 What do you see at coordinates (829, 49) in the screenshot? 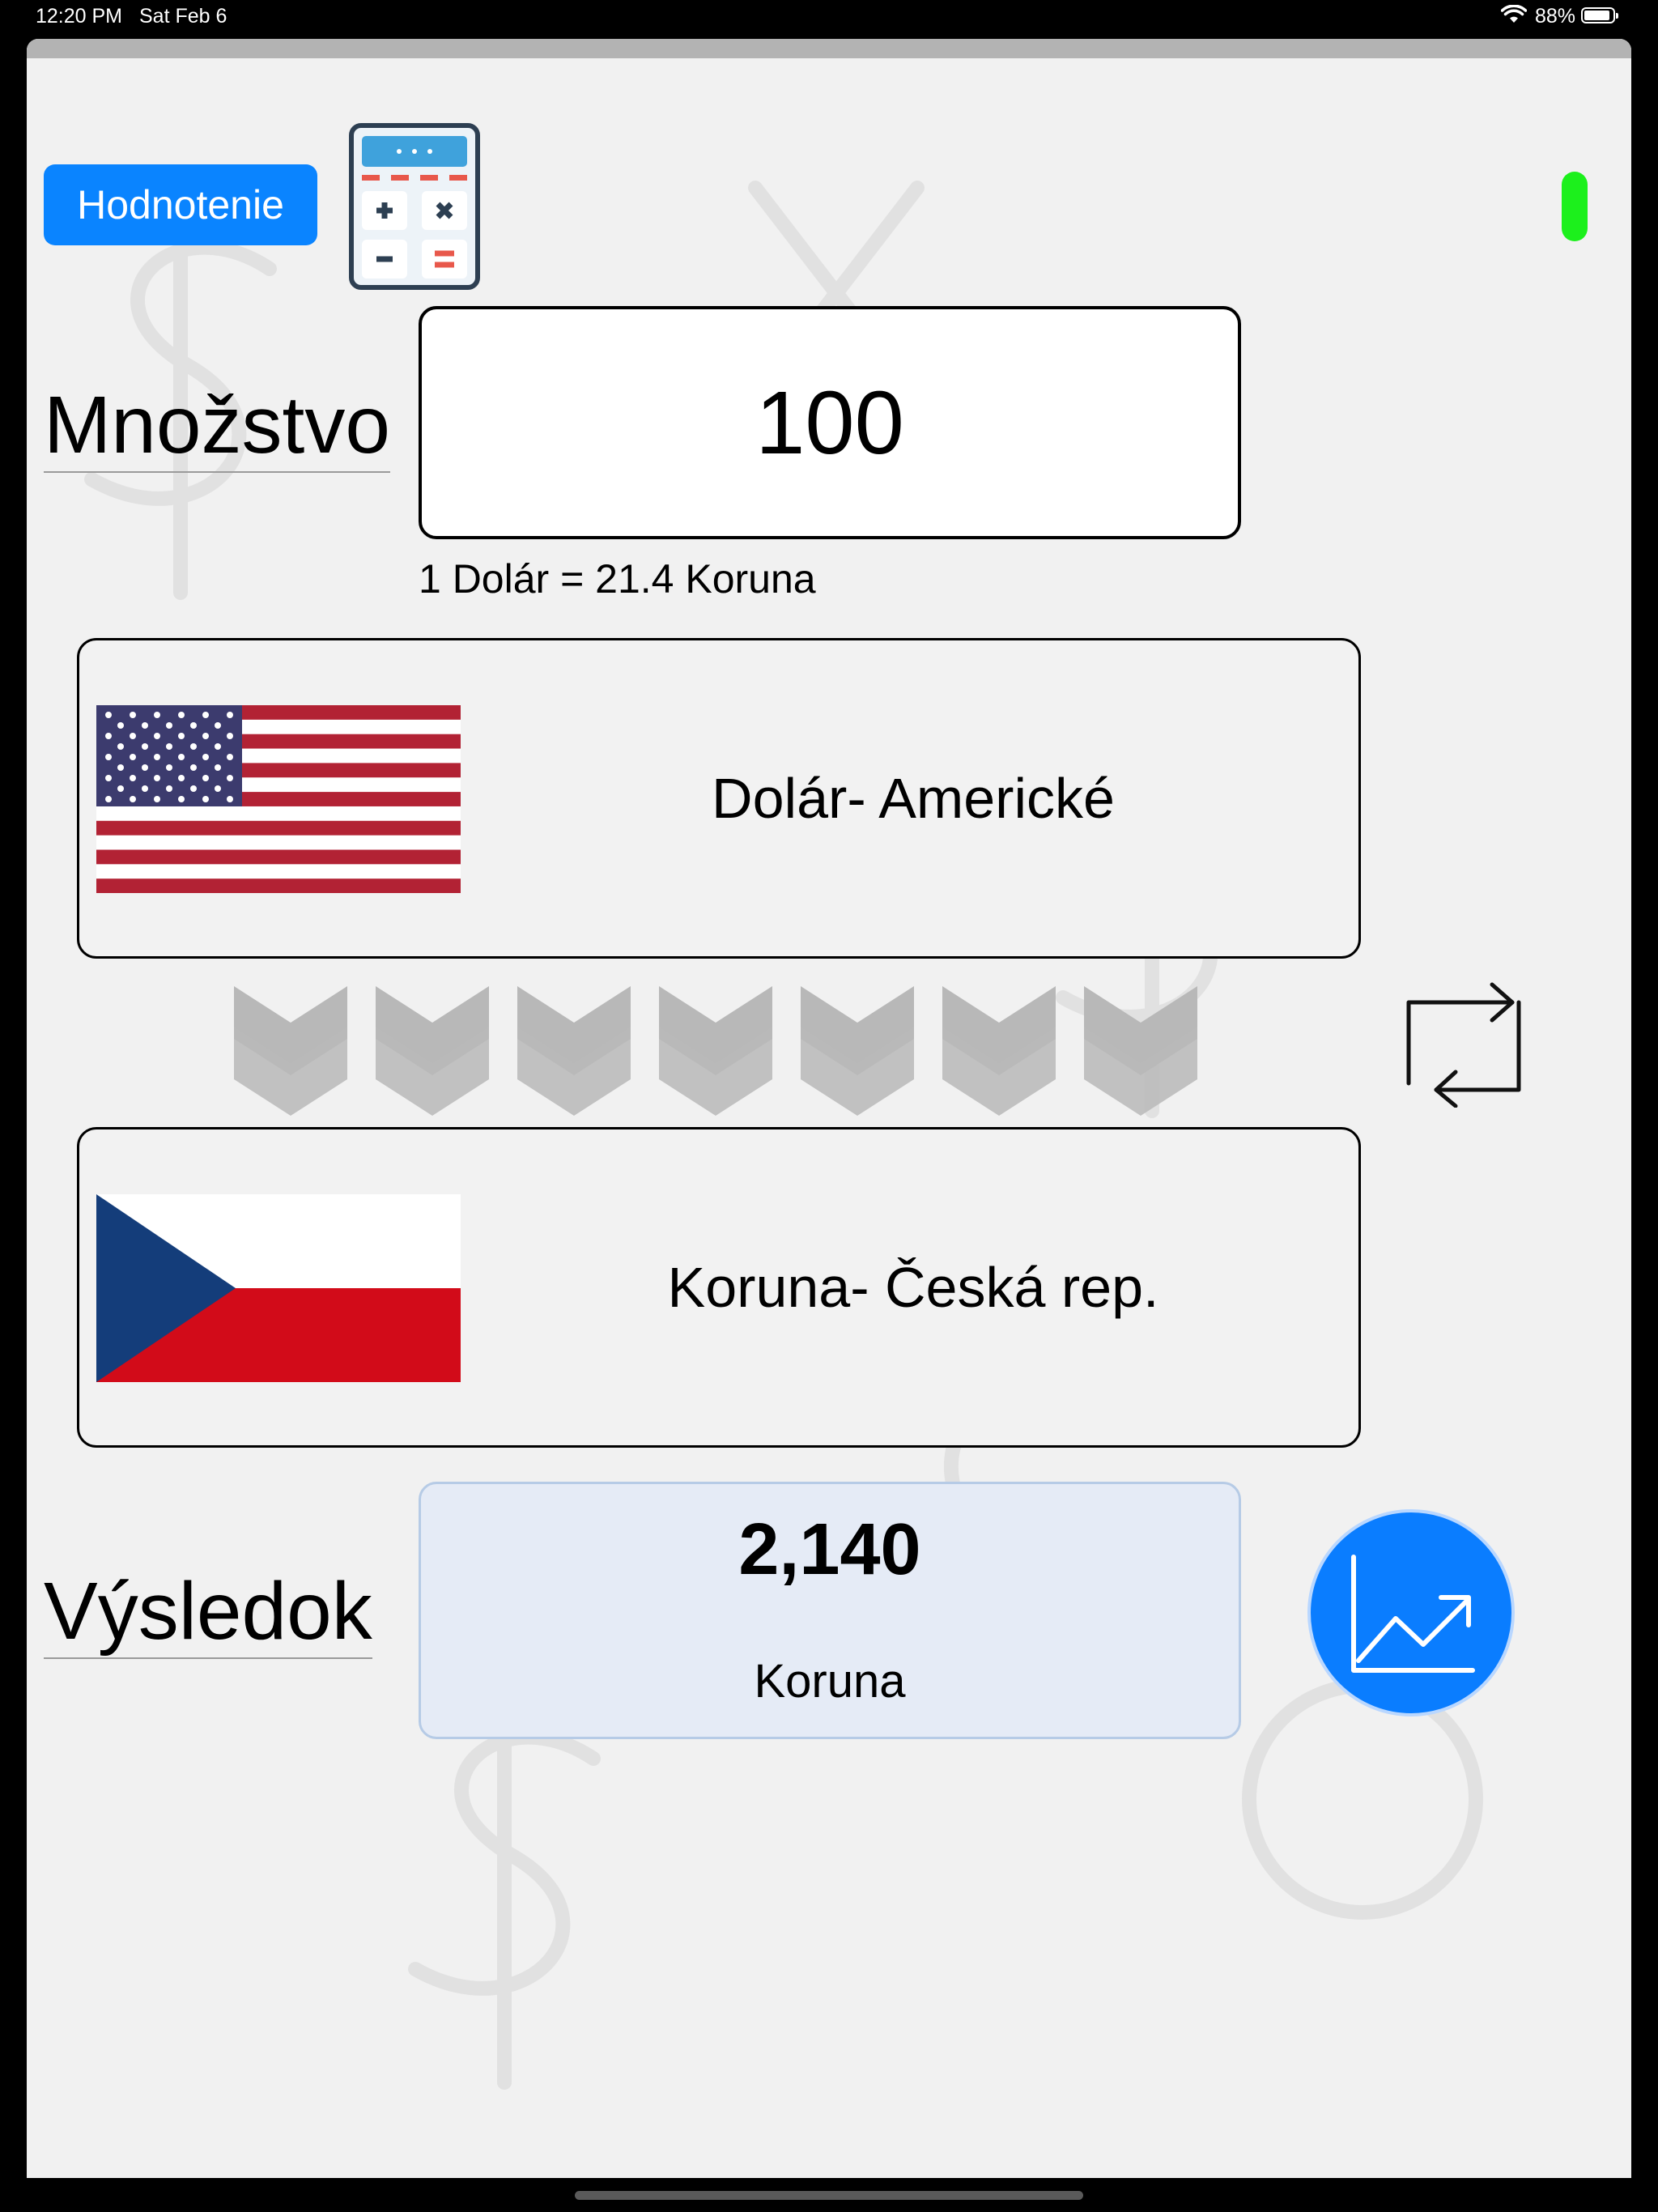
I see `sheet-top-bar` at bounding box center [829, 49].